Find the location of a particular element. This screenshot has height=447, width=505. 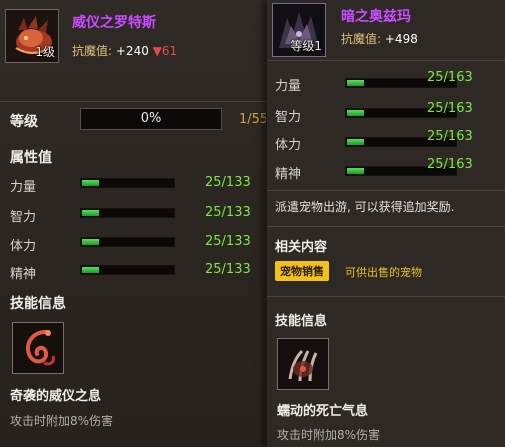

skill-name: 蠕动的死亡气息 is located at coordinates (323, 411).